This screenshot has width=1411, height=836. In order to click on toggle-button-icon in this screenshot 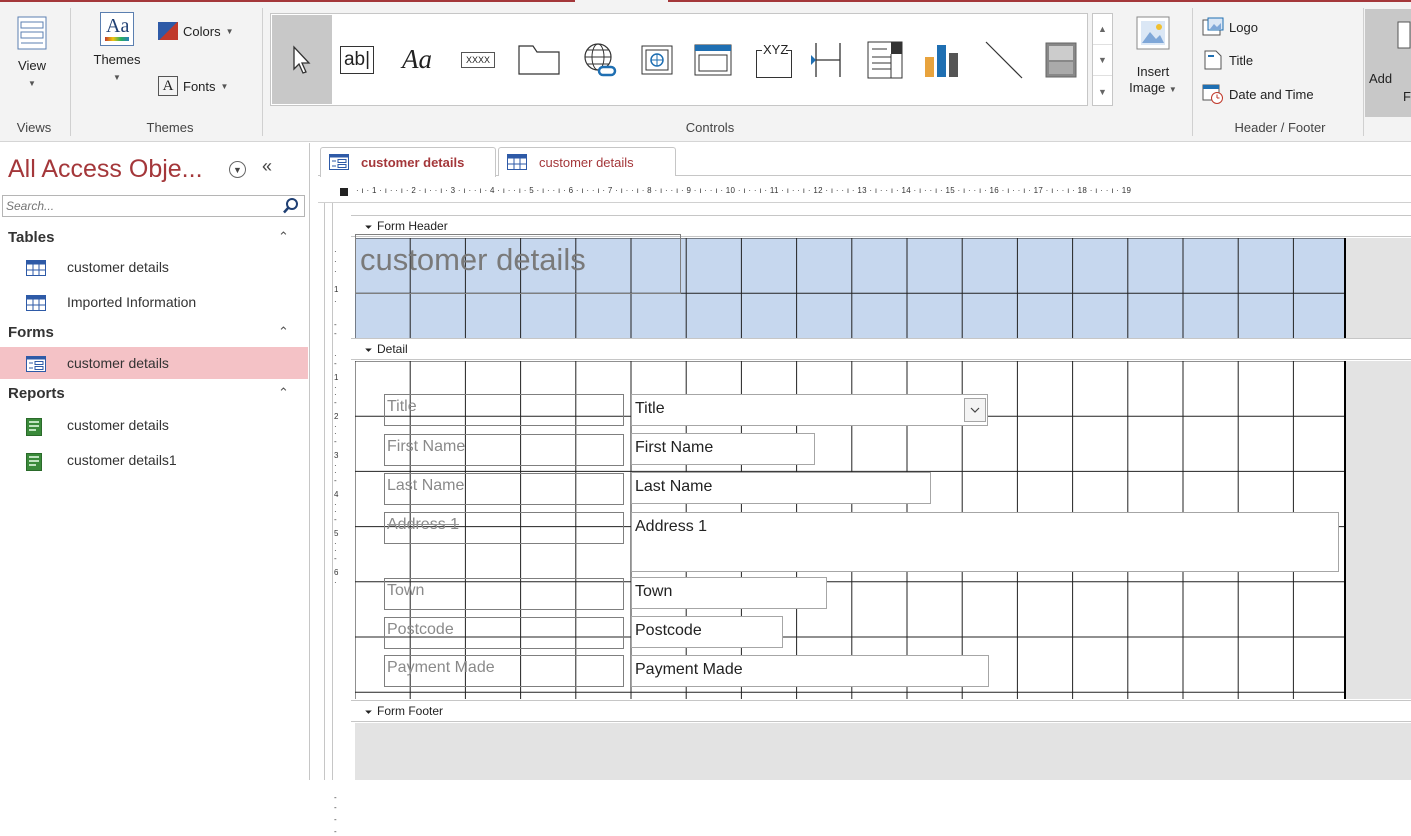, I will do `click(1061, 59)`.